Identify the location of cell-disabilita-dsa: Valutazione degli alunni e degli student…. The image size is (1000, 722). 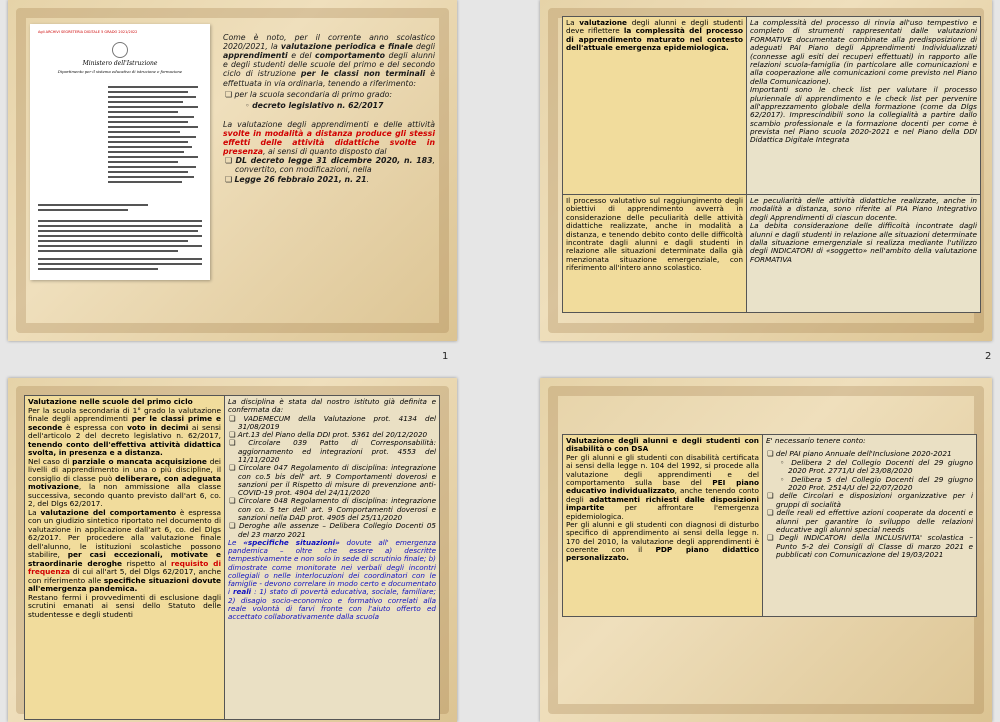
(662, 525).